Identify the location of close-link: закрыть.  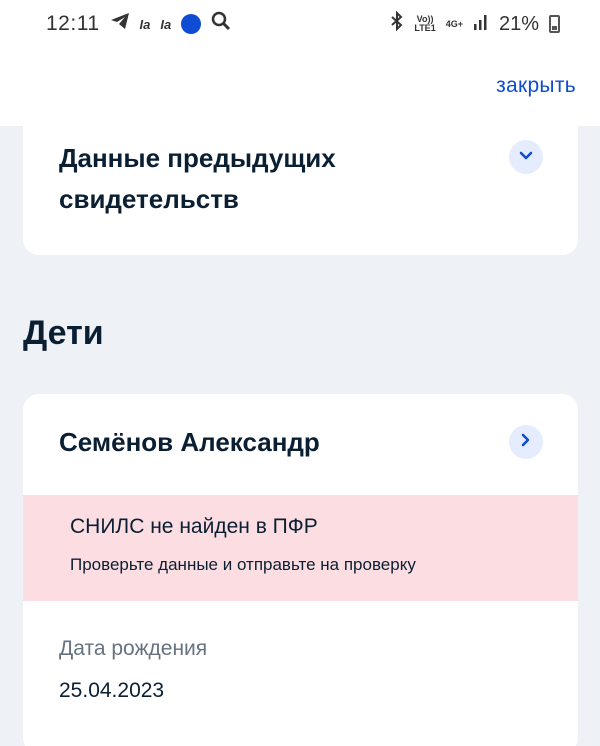
(536, 86).